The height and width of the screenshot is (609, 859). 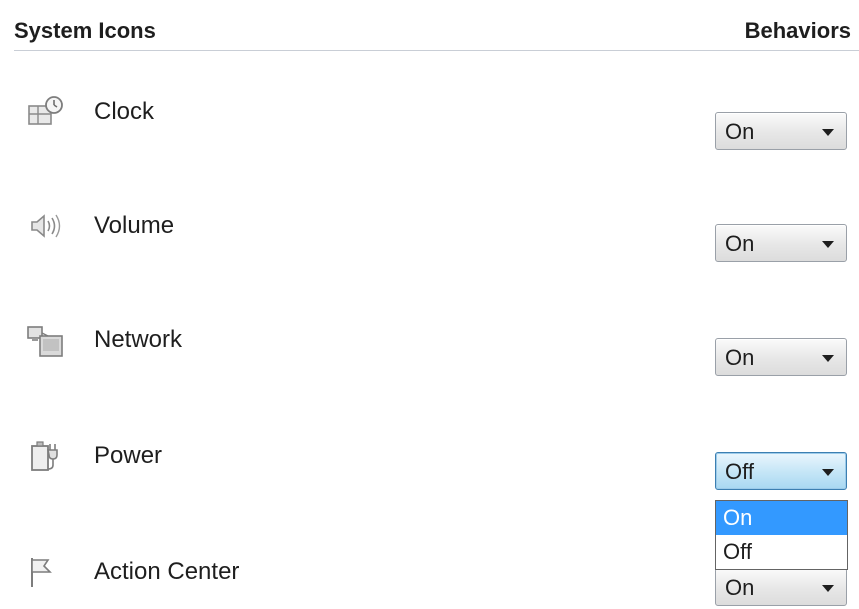 I want to click on network-label: Network, so click(x=138, y=339).